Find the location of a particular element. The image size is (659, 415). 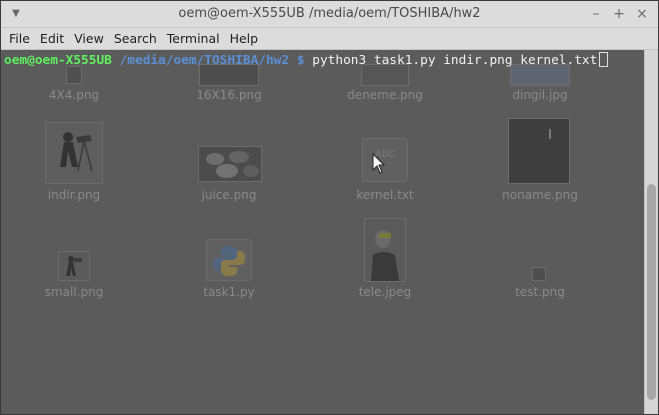

python-file-icon is located at coordinates (229, 260).